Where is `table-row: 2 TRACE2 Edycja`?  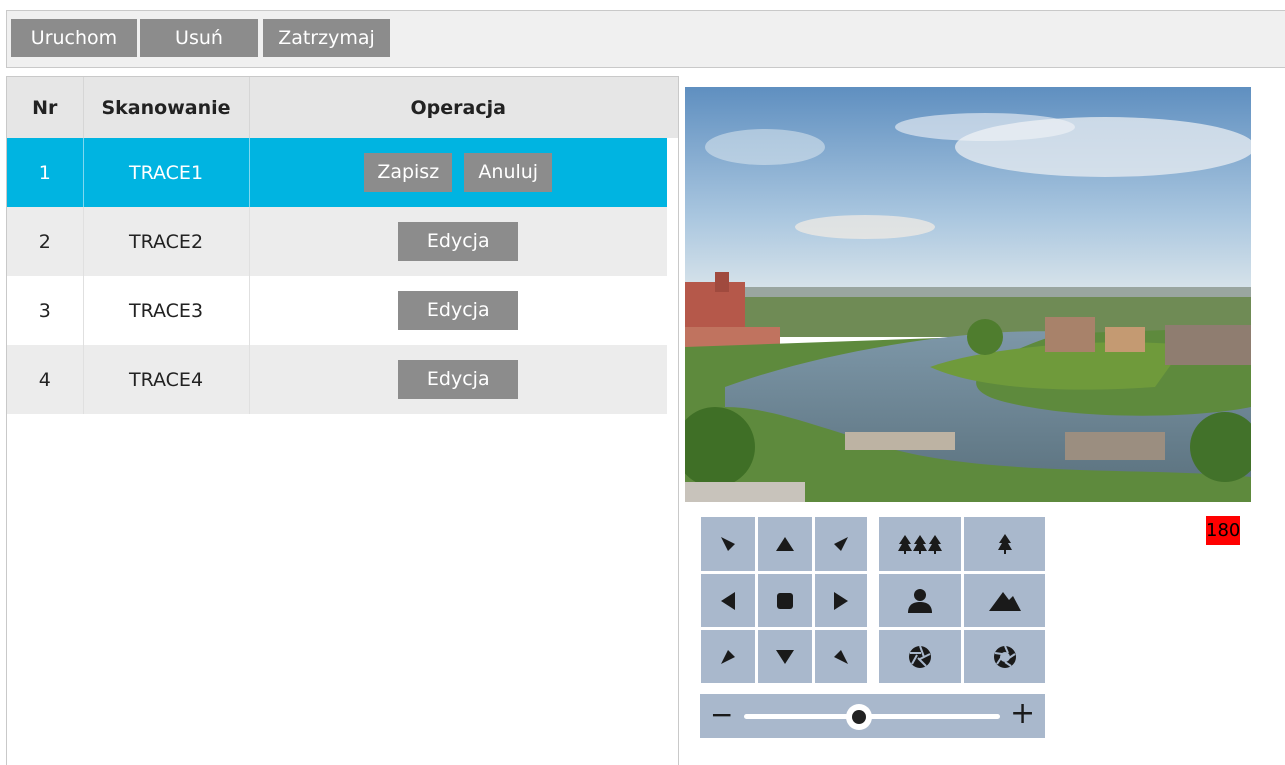
table-row: 2 TRACE2 Edycja is located at coordinates (337, 241).